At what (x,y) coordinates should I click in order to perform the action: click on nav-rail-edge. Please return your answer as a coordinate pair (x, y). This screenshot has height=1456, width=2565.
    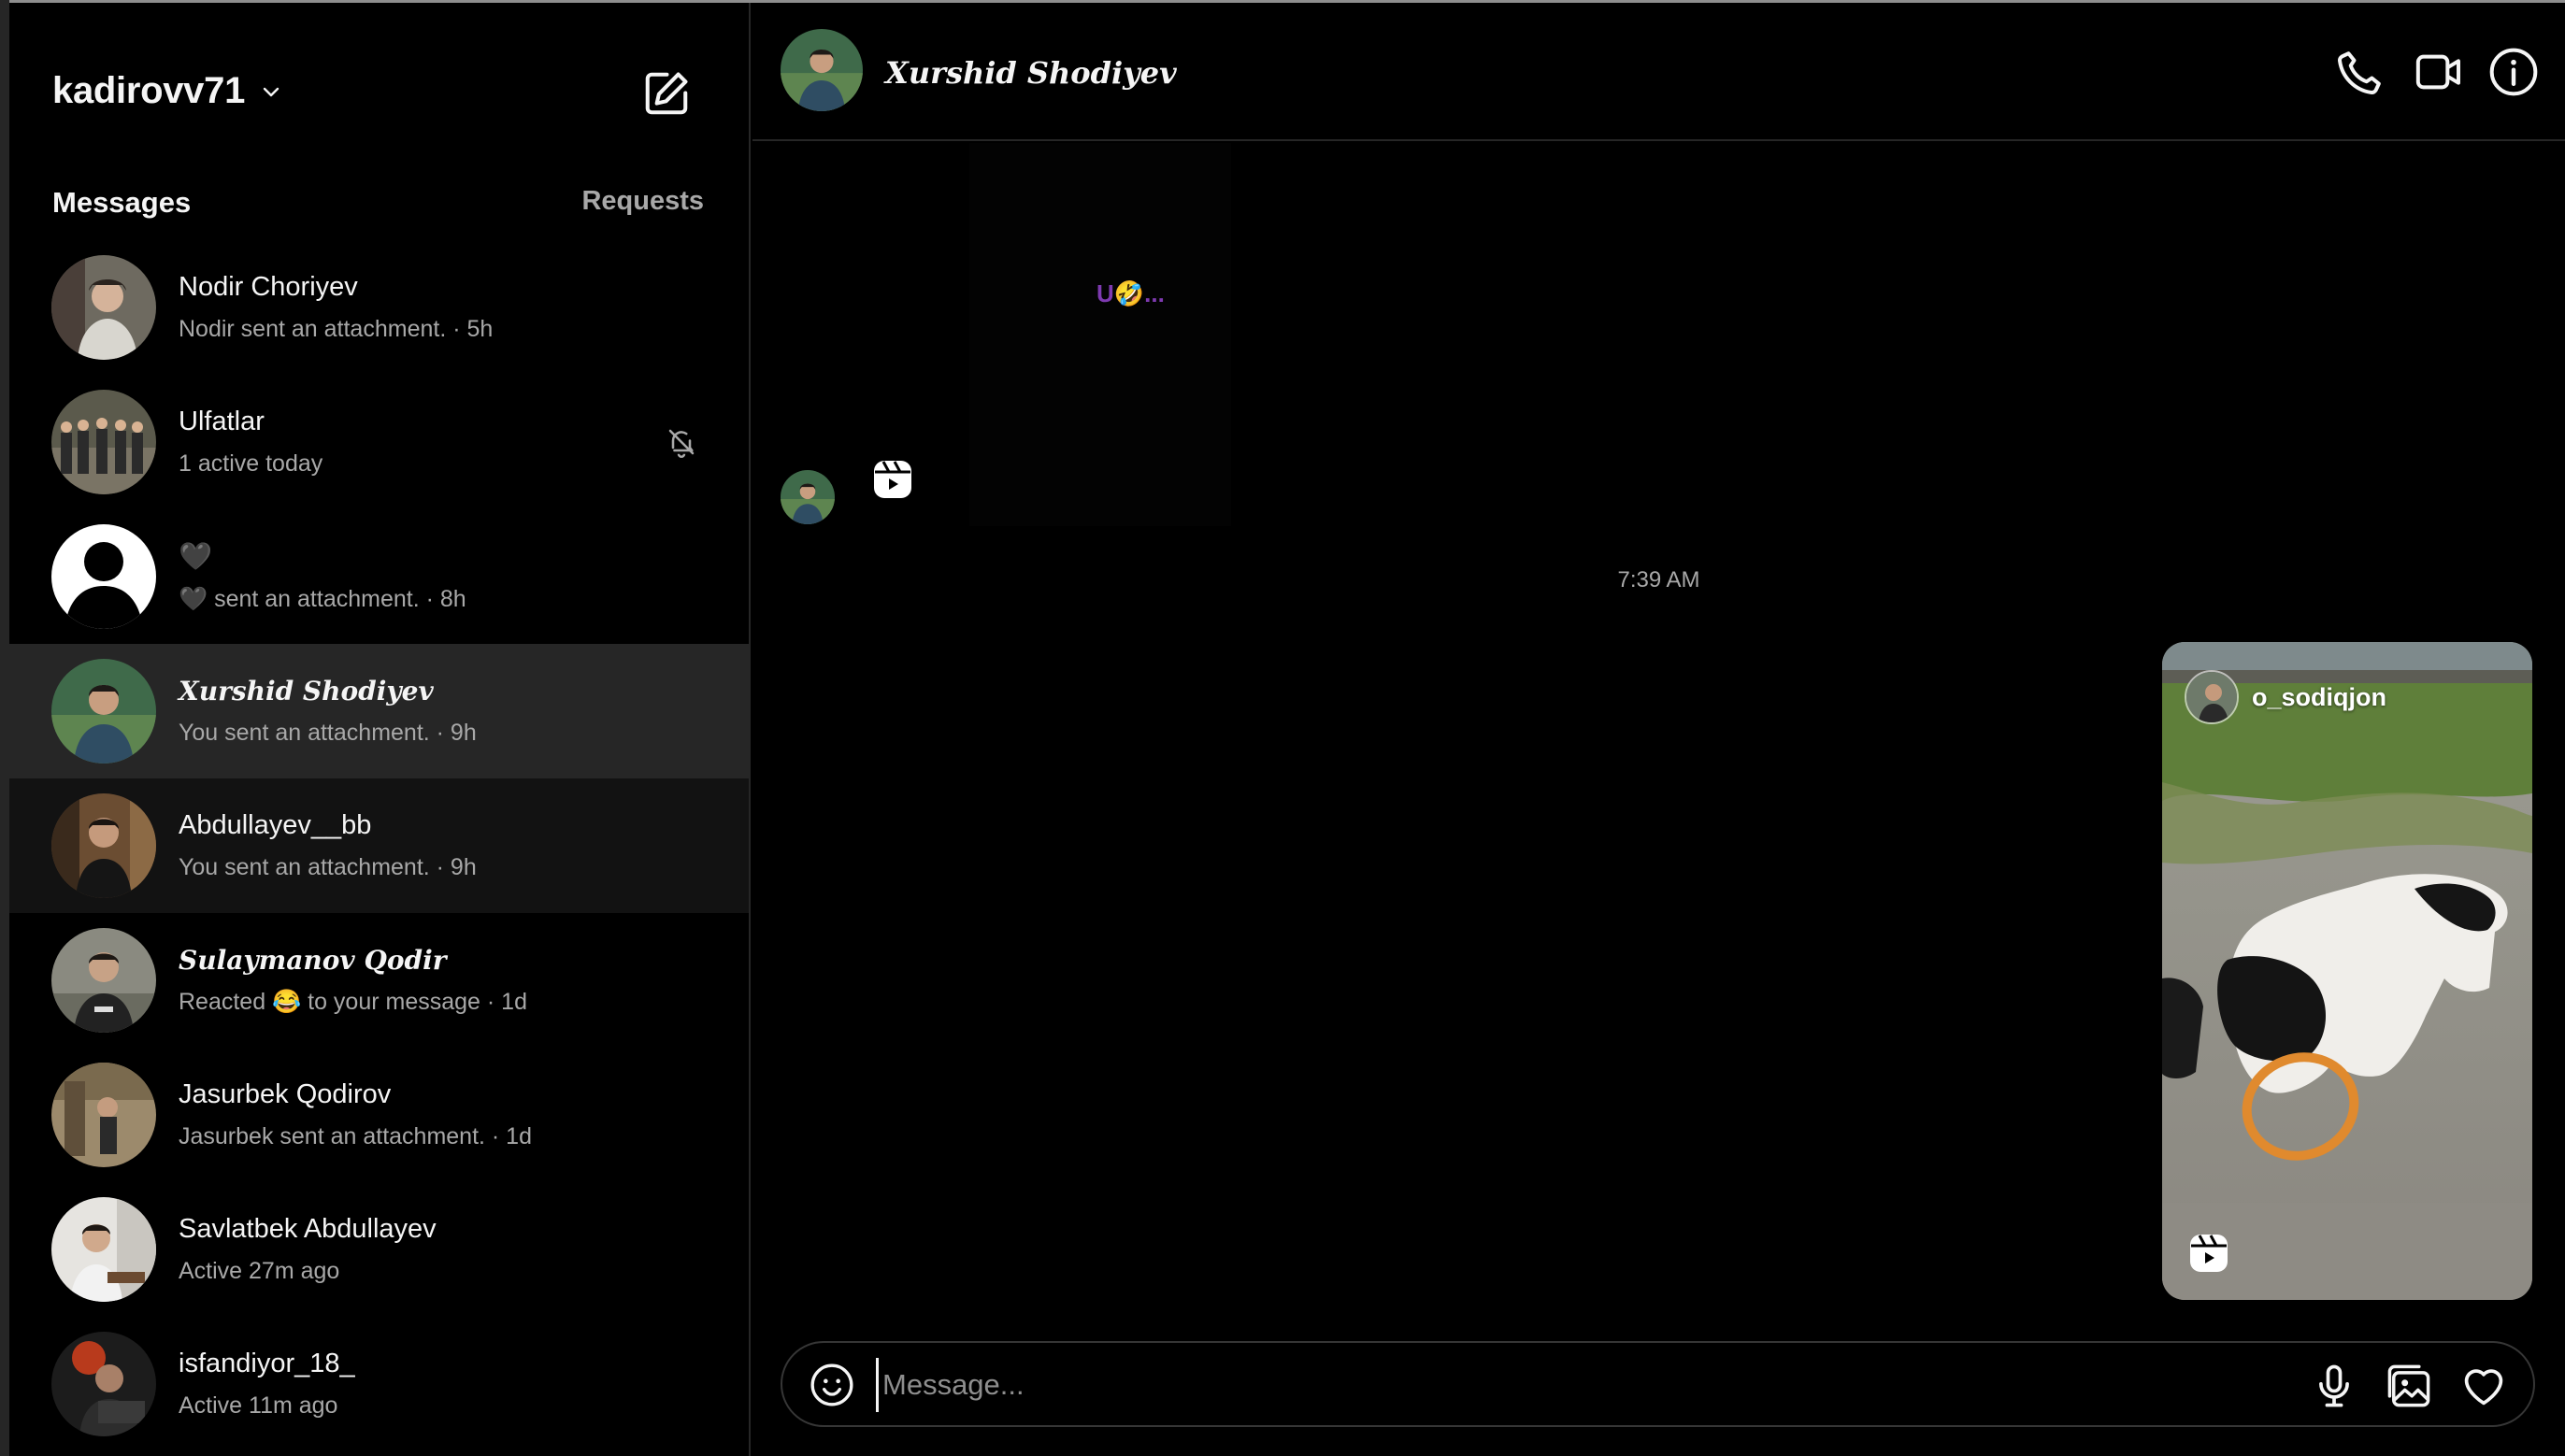
    Looking at the image, I should click on (4, 728).